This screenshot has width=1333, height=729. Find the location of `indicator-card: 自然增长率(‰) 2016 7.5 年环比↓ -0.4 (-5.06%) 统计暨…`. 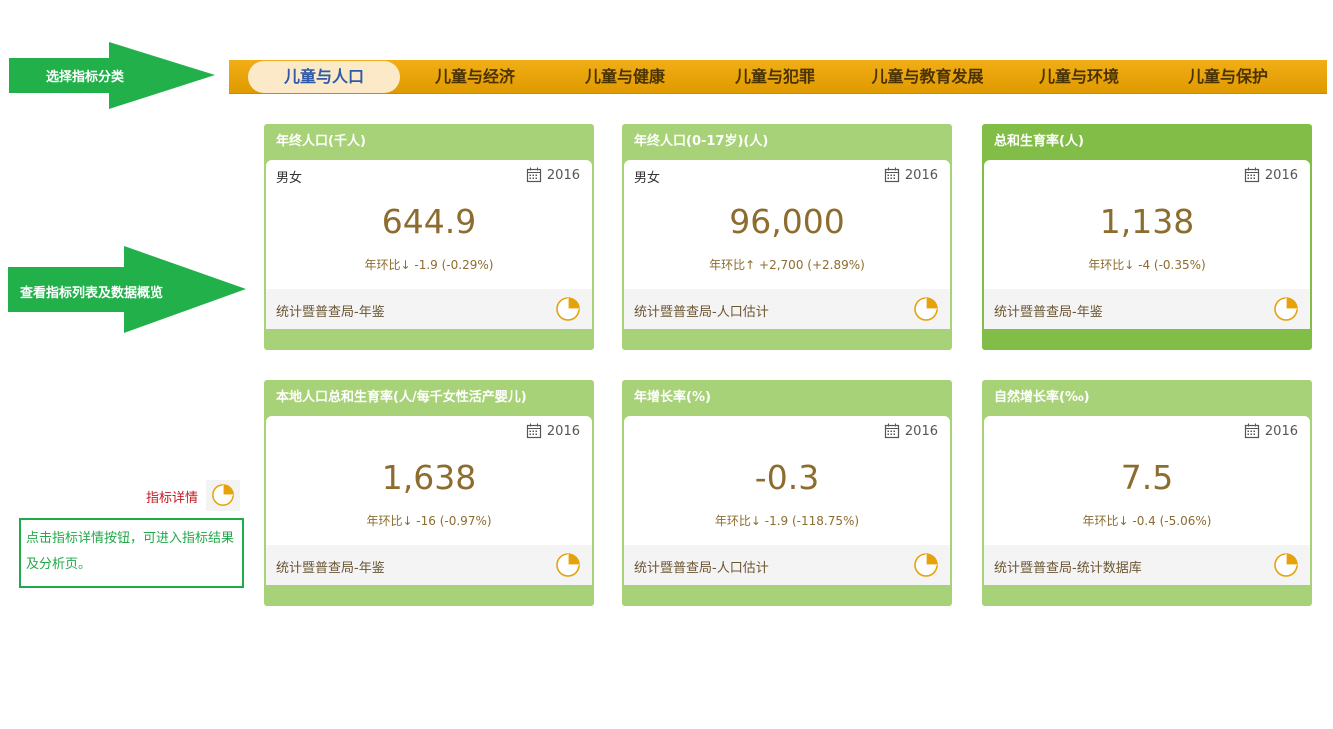

indicator-card: 自然增长率(‰) 2016 7.5 年环比↓ -0.4 (-5.06%) 统计暨… is located at coordinates (1147, 493).